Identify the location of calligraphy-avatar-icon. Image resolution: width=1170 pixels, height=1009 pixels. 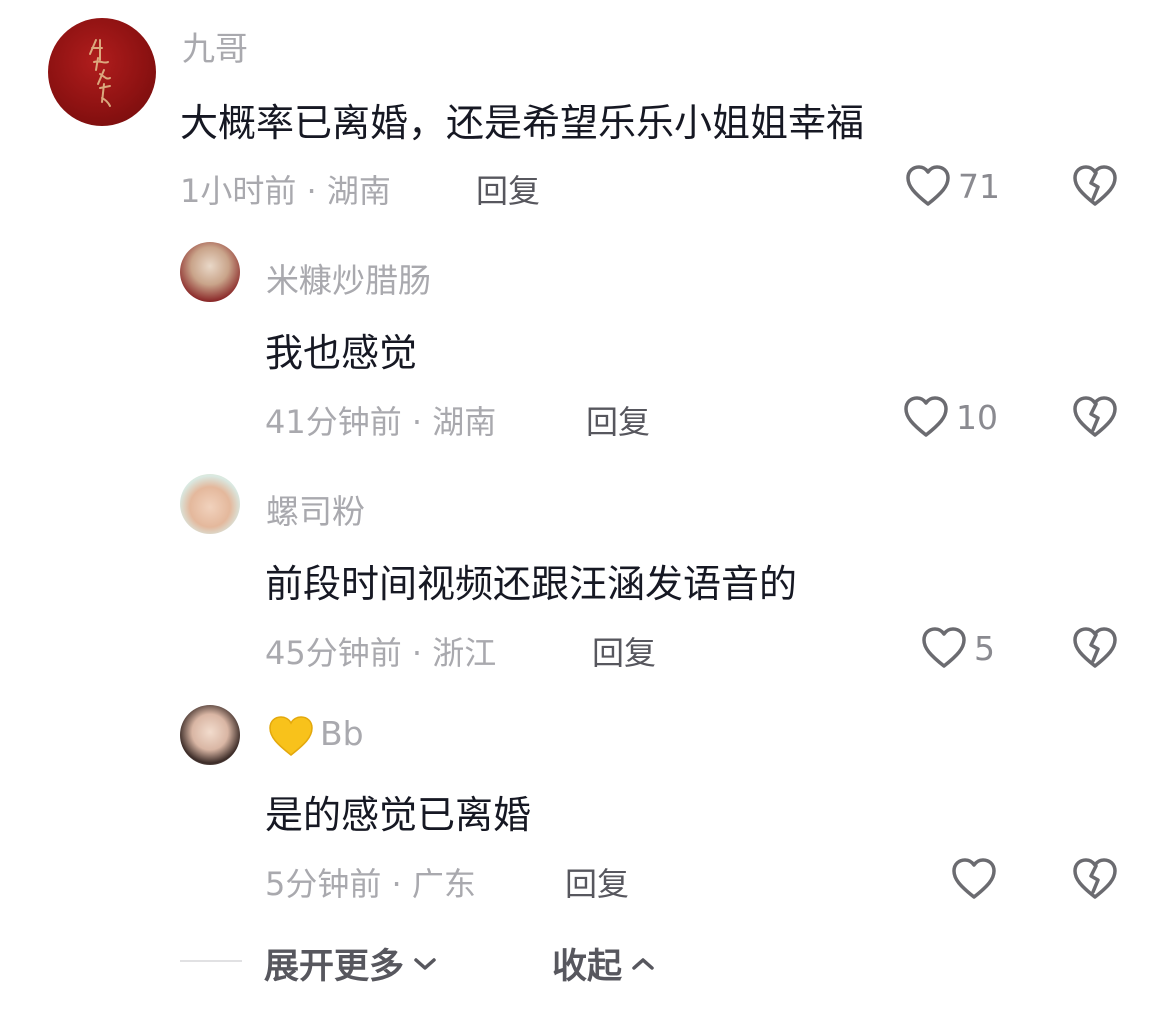
(100, 73).